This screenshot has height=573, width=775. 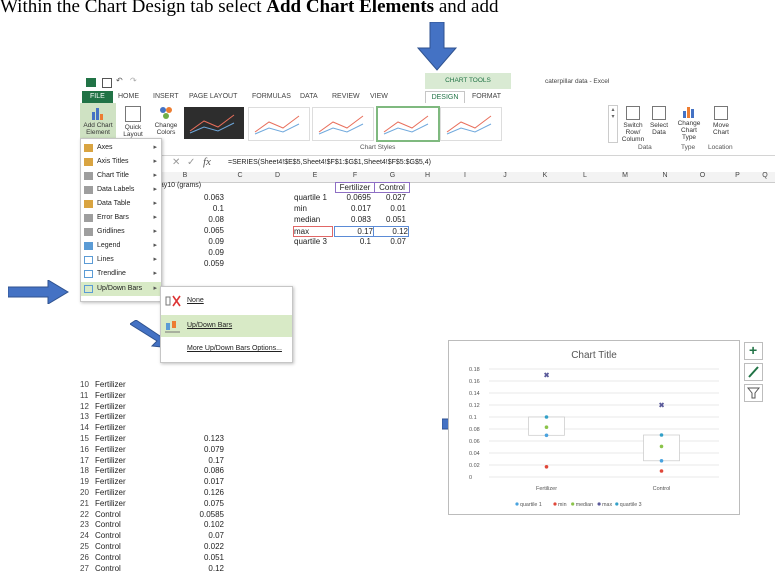 I want to click on tab-formulas: FORMULAS, so click(x=271, y=97).